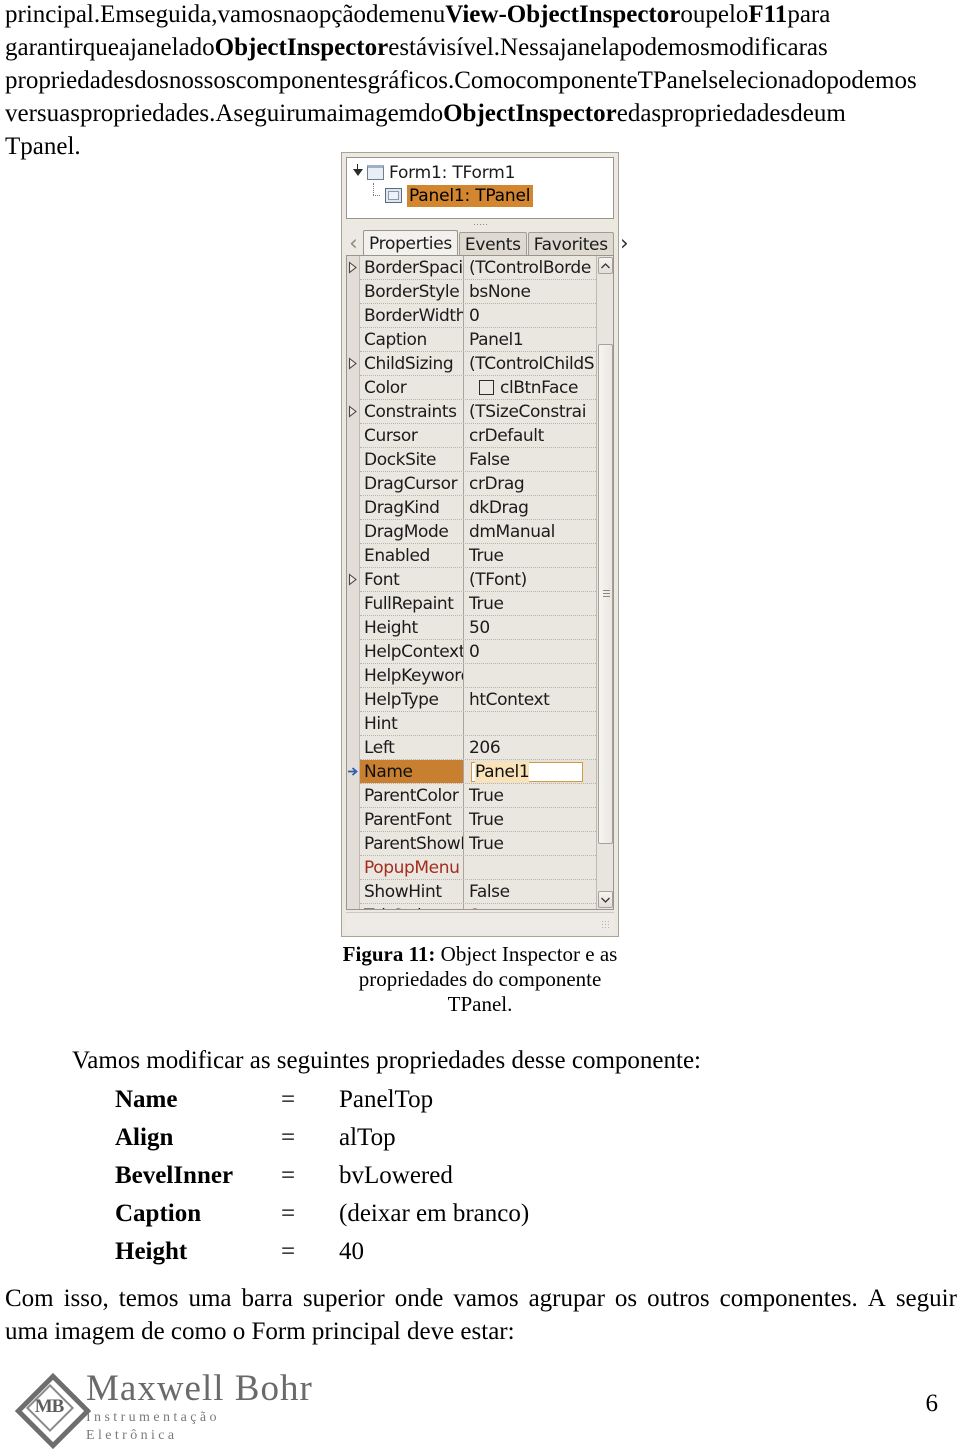 This screenshot has width=960, height=1449. Describe the element at coordinates (530, 627) in the screenshot. I see `property-value: 50` at that location.